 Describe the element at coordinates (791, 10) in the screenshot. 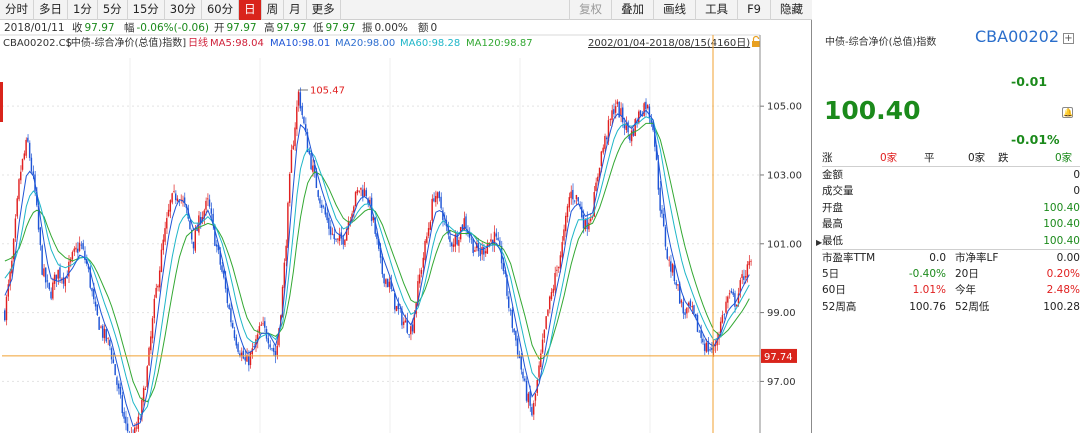

I see `toolbar-button: 隐藏` at that location.